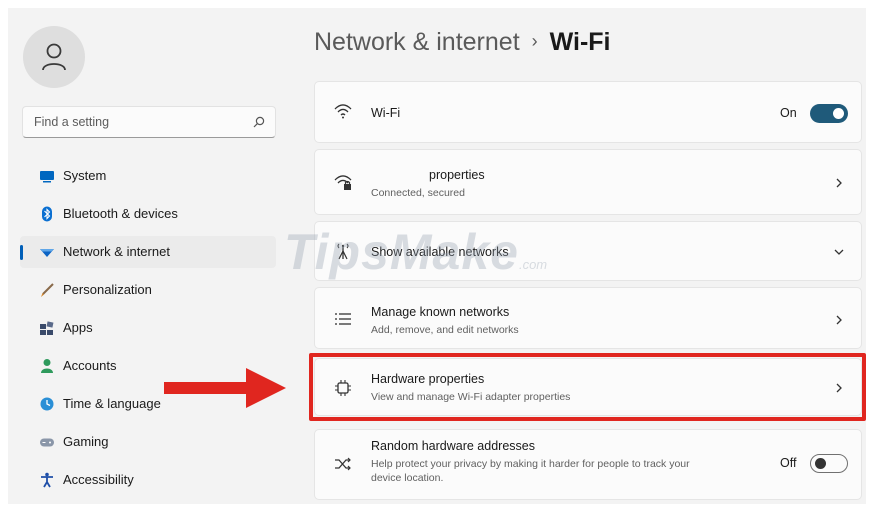 The width and height of the screenshot is (870, 508). I want to click on page-title: Wi-Fi, so click(580, 42).